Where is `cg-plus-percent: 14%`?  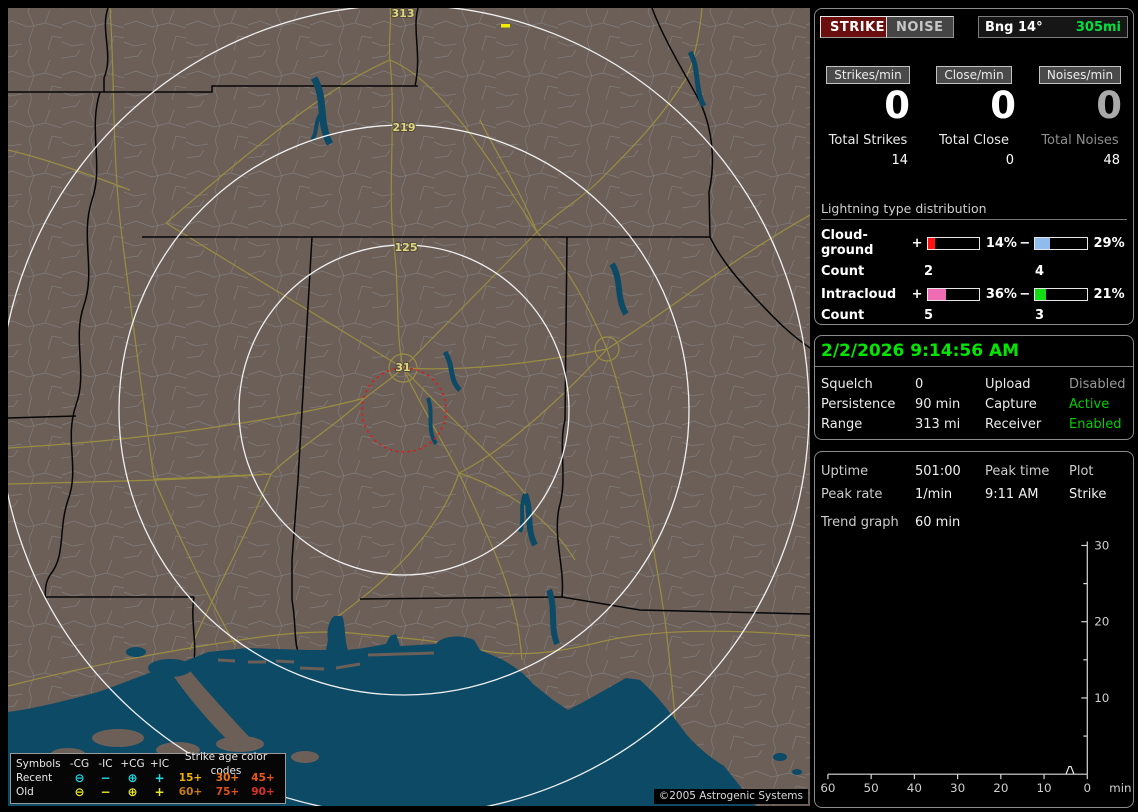
cg-plus-percent: 14% is located at coordinates (1001, 243).